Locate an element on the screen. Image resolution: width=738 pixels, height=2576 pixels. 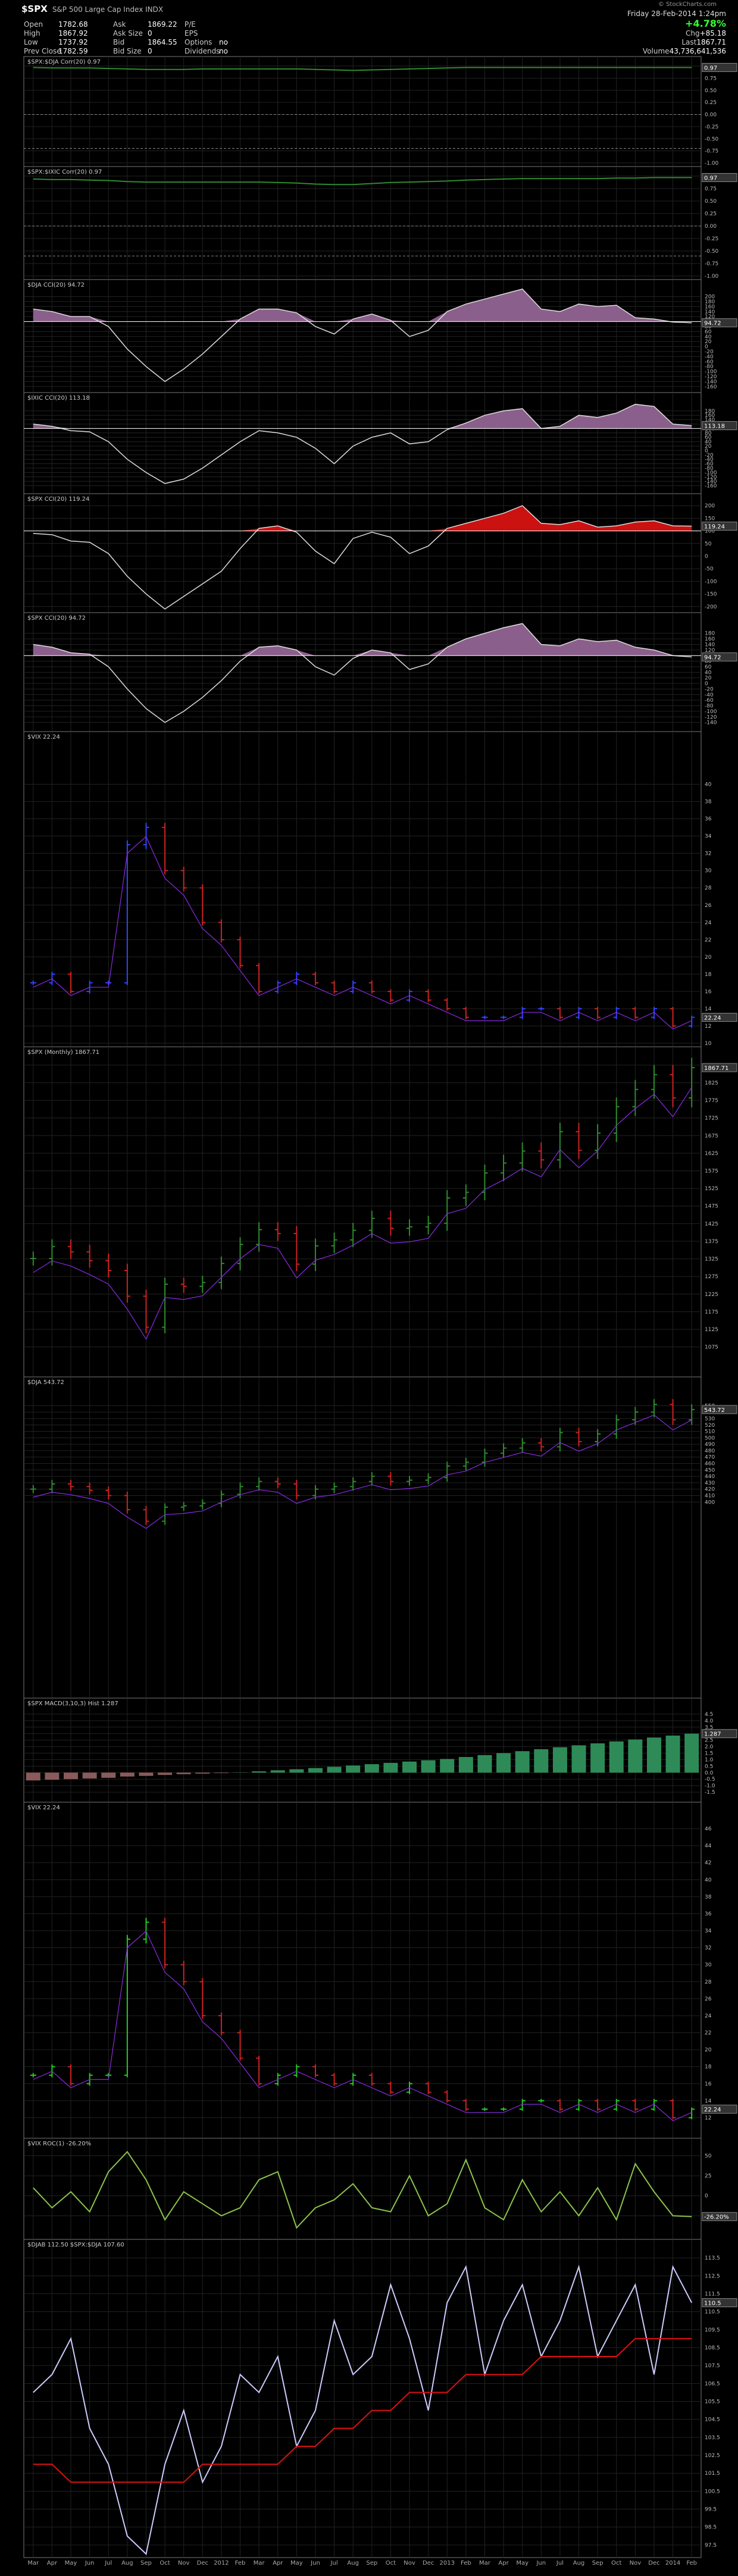
y-tick-label: 1.0 is located at coordinates (710, 1760).